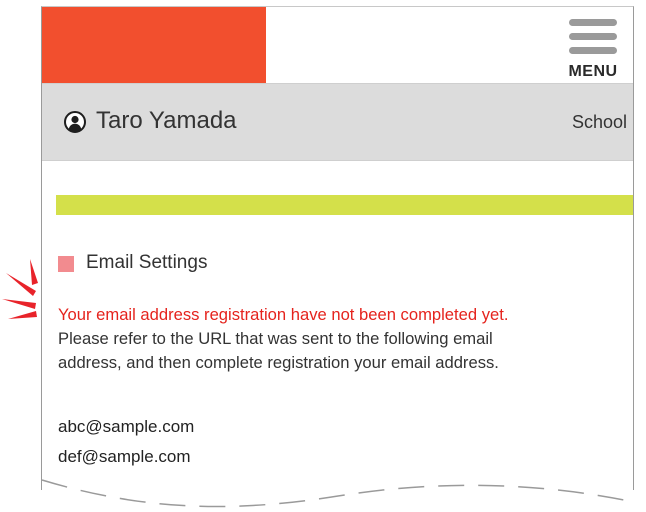 The width and height of the screenshot is (646, 512). Describe the element at coordinates (126, 442) in the screenshot. I see `email-address-list: abc@sample.com def@sample.com` at that location.